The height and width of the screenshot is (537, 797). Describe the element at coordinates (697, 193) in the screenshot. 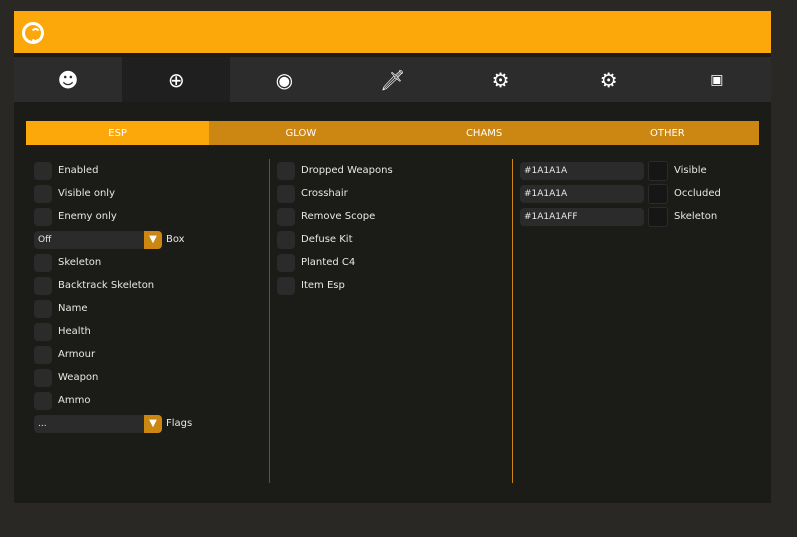

I see `label: Occluded` at that location.